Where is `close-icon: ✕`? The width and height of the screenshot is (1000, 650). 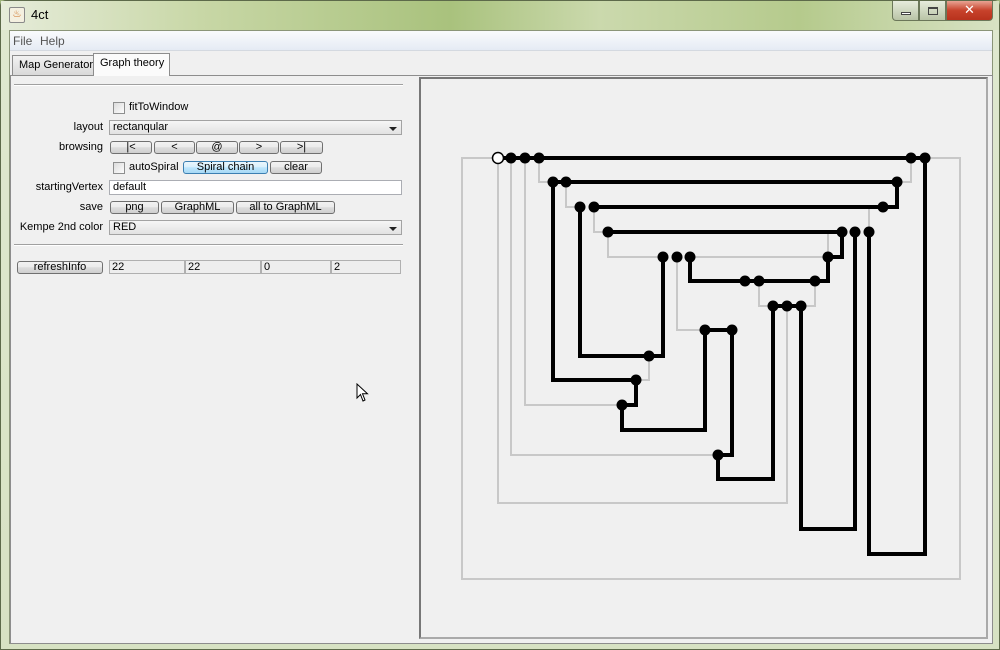
close-icon: ✕ is located at coordinates (969, 10).